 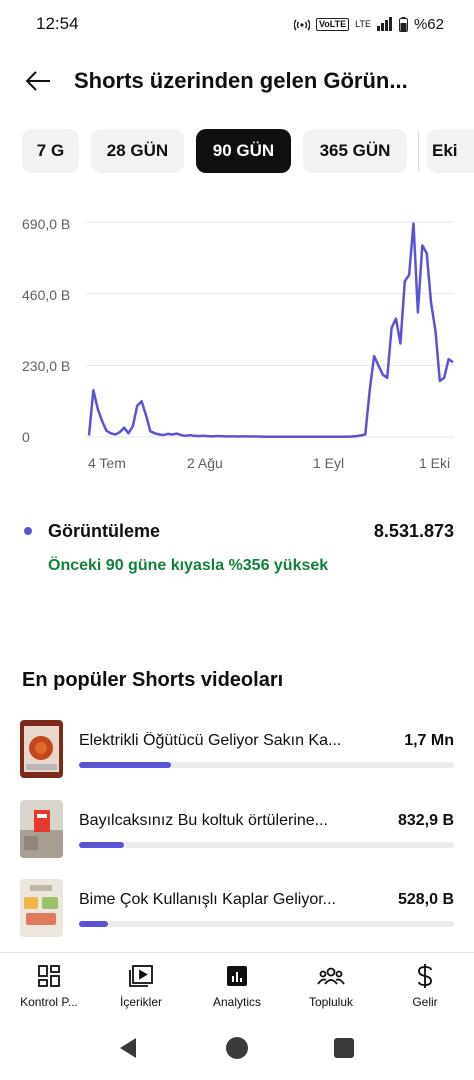 I want to click on x-tick-label: 4 Tem, so click(x=107, y=463).